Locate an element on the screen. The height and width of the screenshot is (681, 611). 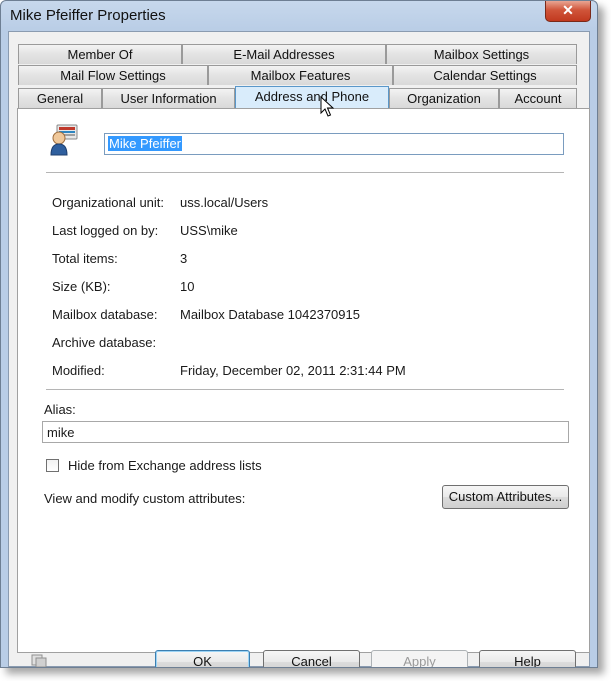
close-button: ✕ is located at coordinates (568, 11).